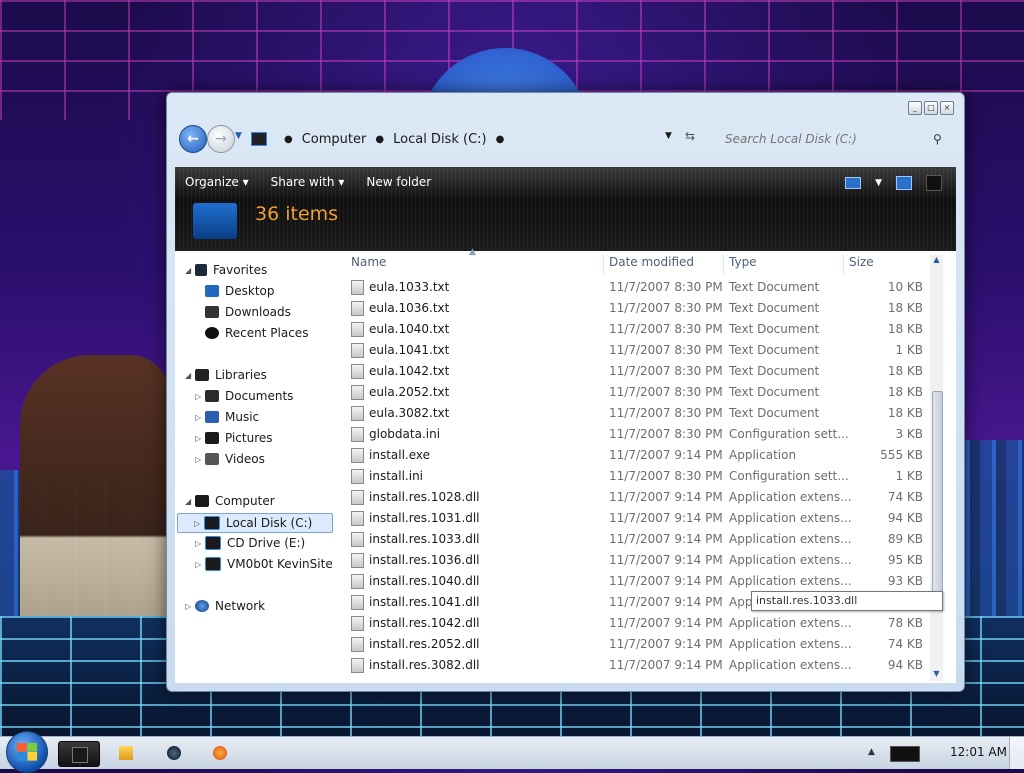  Describe the element at coordinates (230, 501) in the screenshot. I see `sidebar-item-computer: ◢ Computer` at that location.